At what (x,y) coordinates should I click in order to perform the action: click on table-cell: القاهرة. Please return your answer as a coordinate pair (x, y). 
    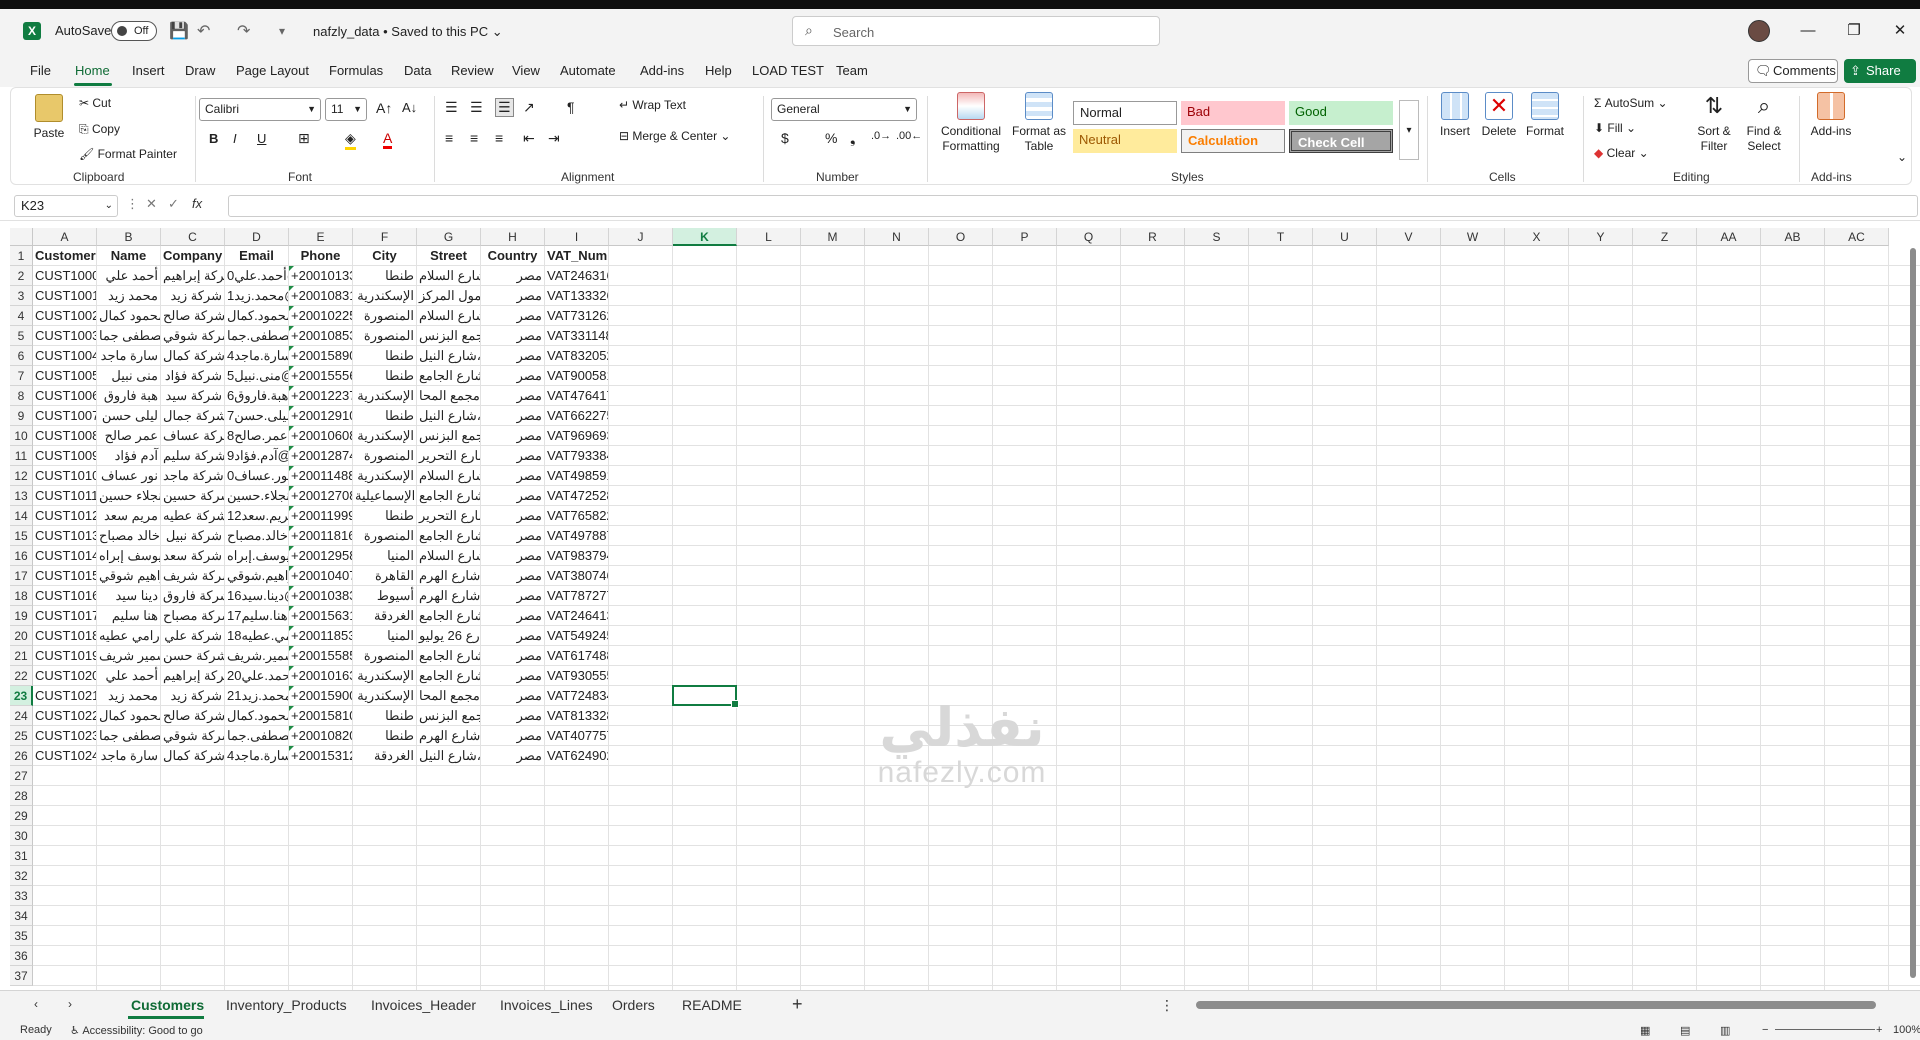
    Looking at the image, I should click on (384, 576).